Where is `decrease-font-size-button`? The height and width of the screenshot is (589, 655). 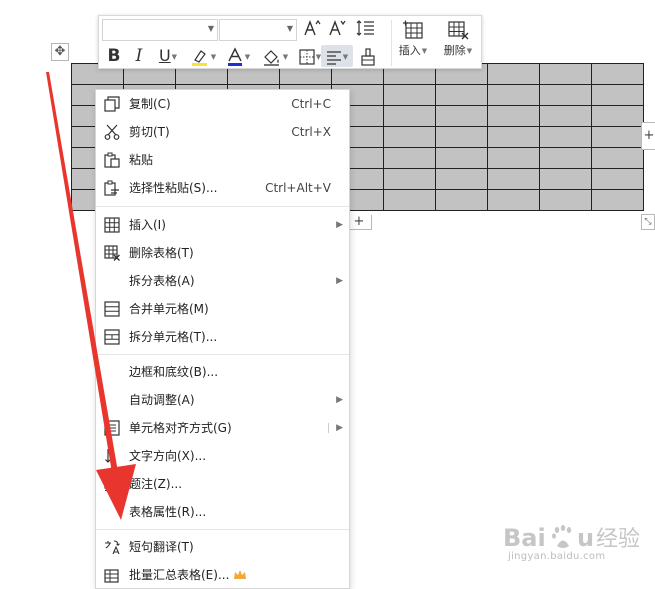
decrease-font-size-button is located at coordinates (337, 30).